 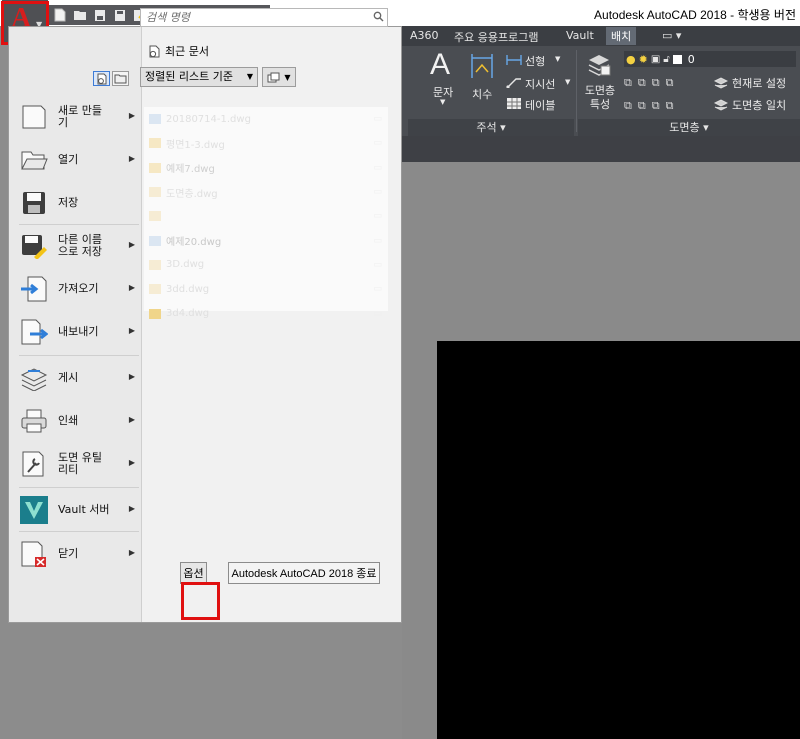 I want to click on menu-item-close: 닫기 ▶, so click(x=78, y=554).